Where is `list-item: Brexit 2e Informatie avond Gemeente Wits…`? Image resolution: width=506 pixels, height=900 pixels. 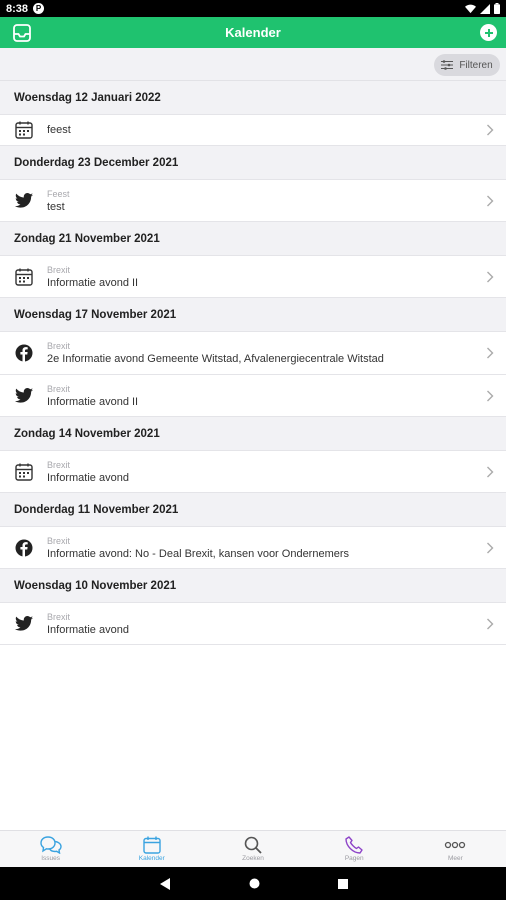 list-item: Brexit 2e Informatie avond Gemeente Wits… is located at coordinates (253, 353).